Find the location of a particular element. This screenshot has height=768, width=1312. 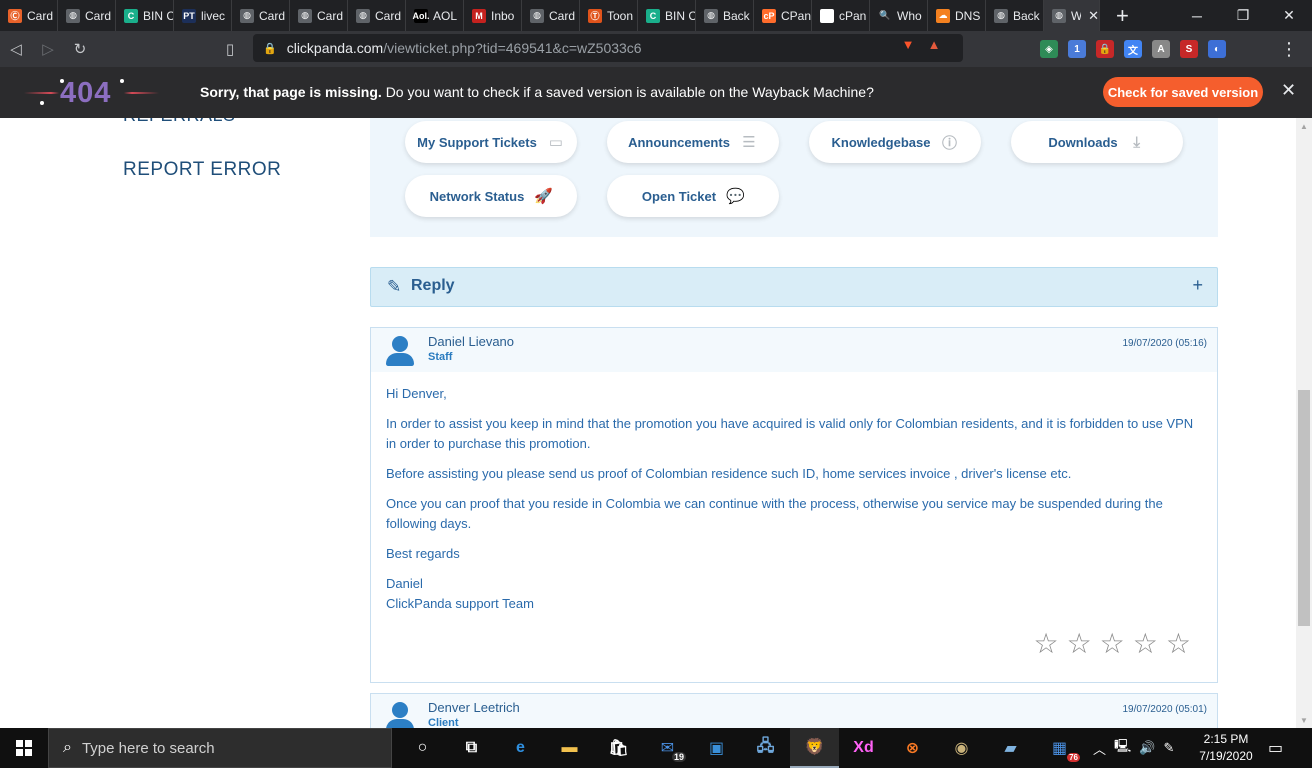

taskbar-search-box: ⌕ Type here to search is located at coordinates (220, 748).